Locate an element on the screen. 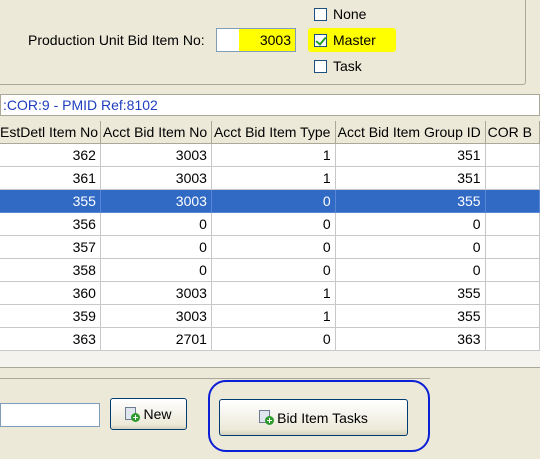 This screenshot has width=540, height=459. table-row: 362 3003 1 351 is located at coordinates (270, 155).